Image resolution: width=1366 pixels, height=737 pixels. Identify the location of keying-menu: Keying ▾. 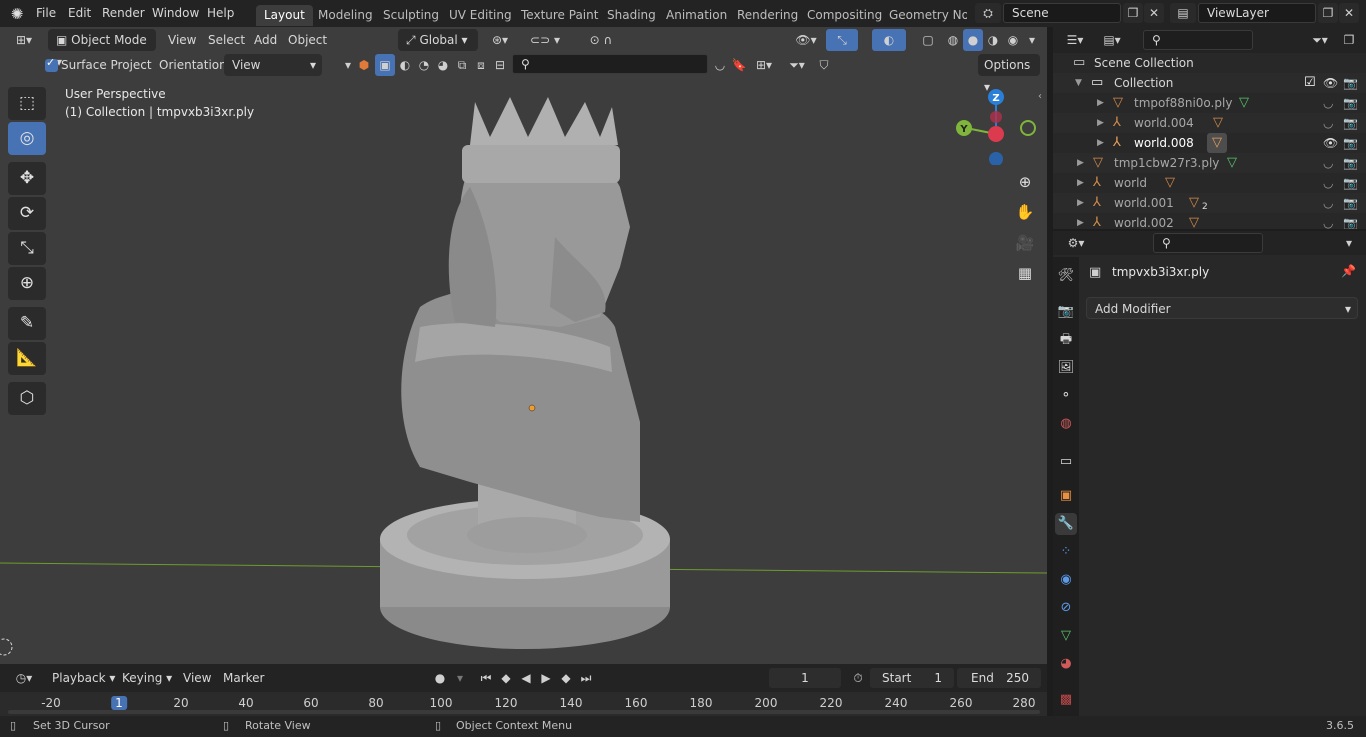
(147, 678).